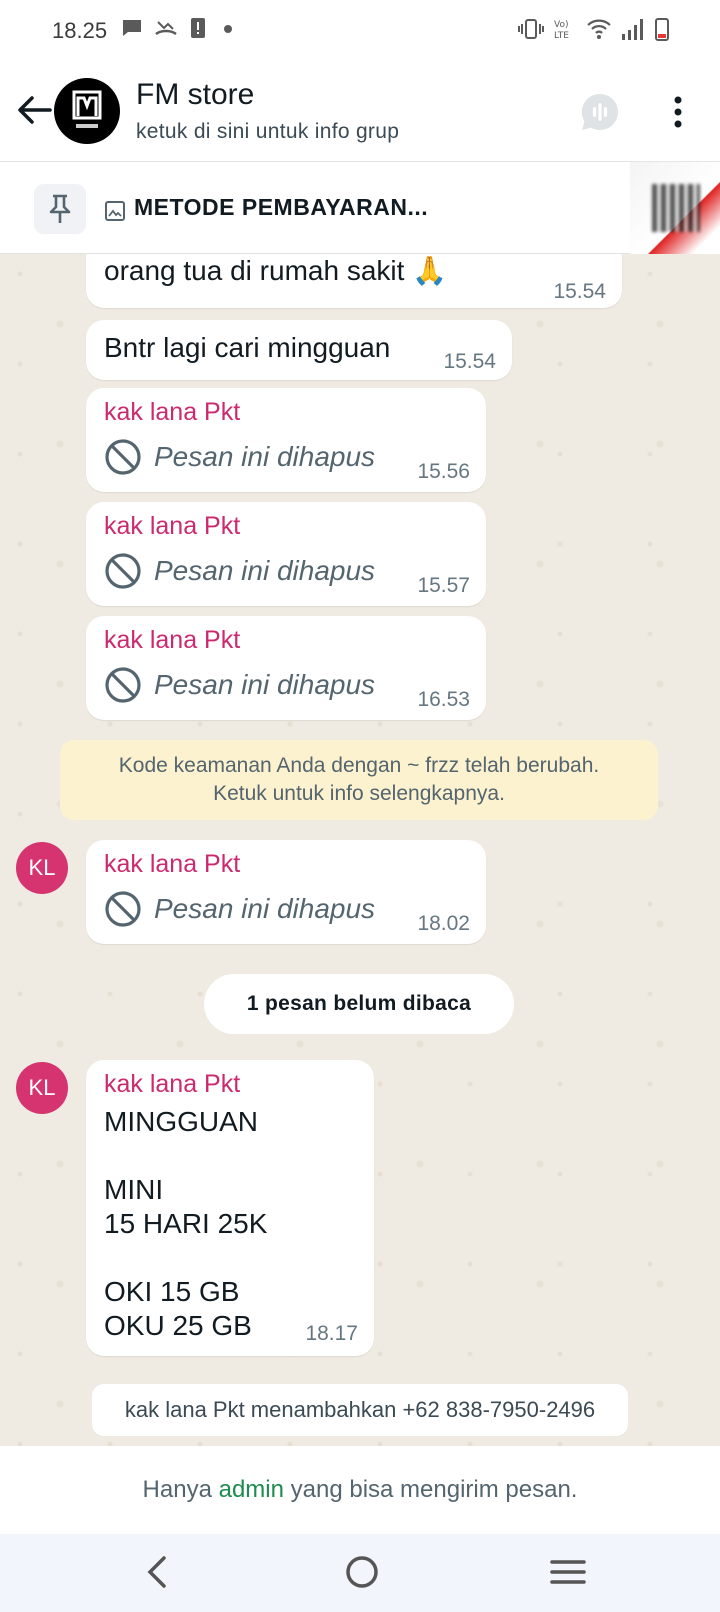 This screenshot has width=720, height=1612. What do you see at coordinates (561, 25) in the screenshot?
I see `svg-text: Vo)` at bounding box center [561, 25].